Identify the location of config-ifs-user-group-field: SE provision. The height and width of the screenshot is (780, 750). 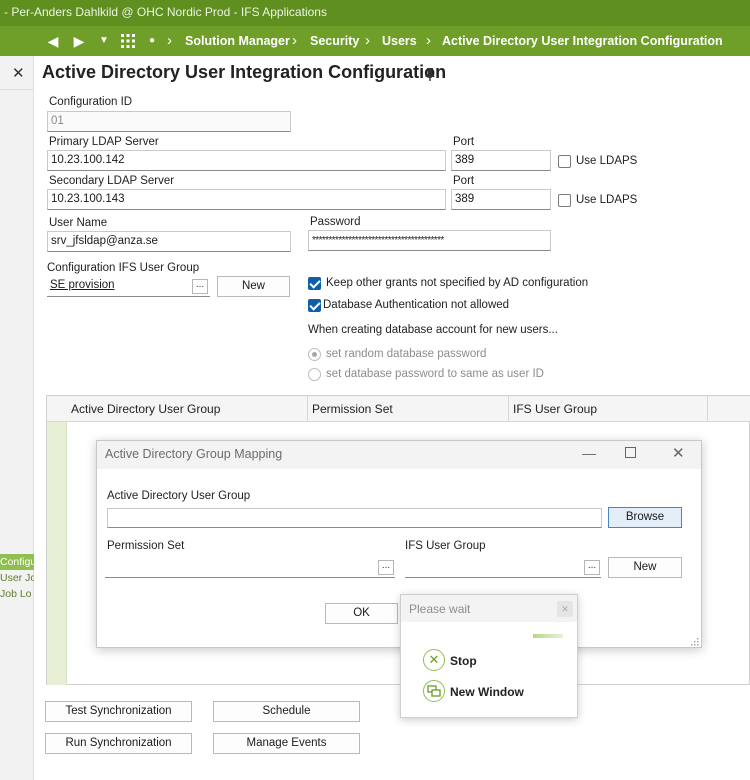
(128, 286).